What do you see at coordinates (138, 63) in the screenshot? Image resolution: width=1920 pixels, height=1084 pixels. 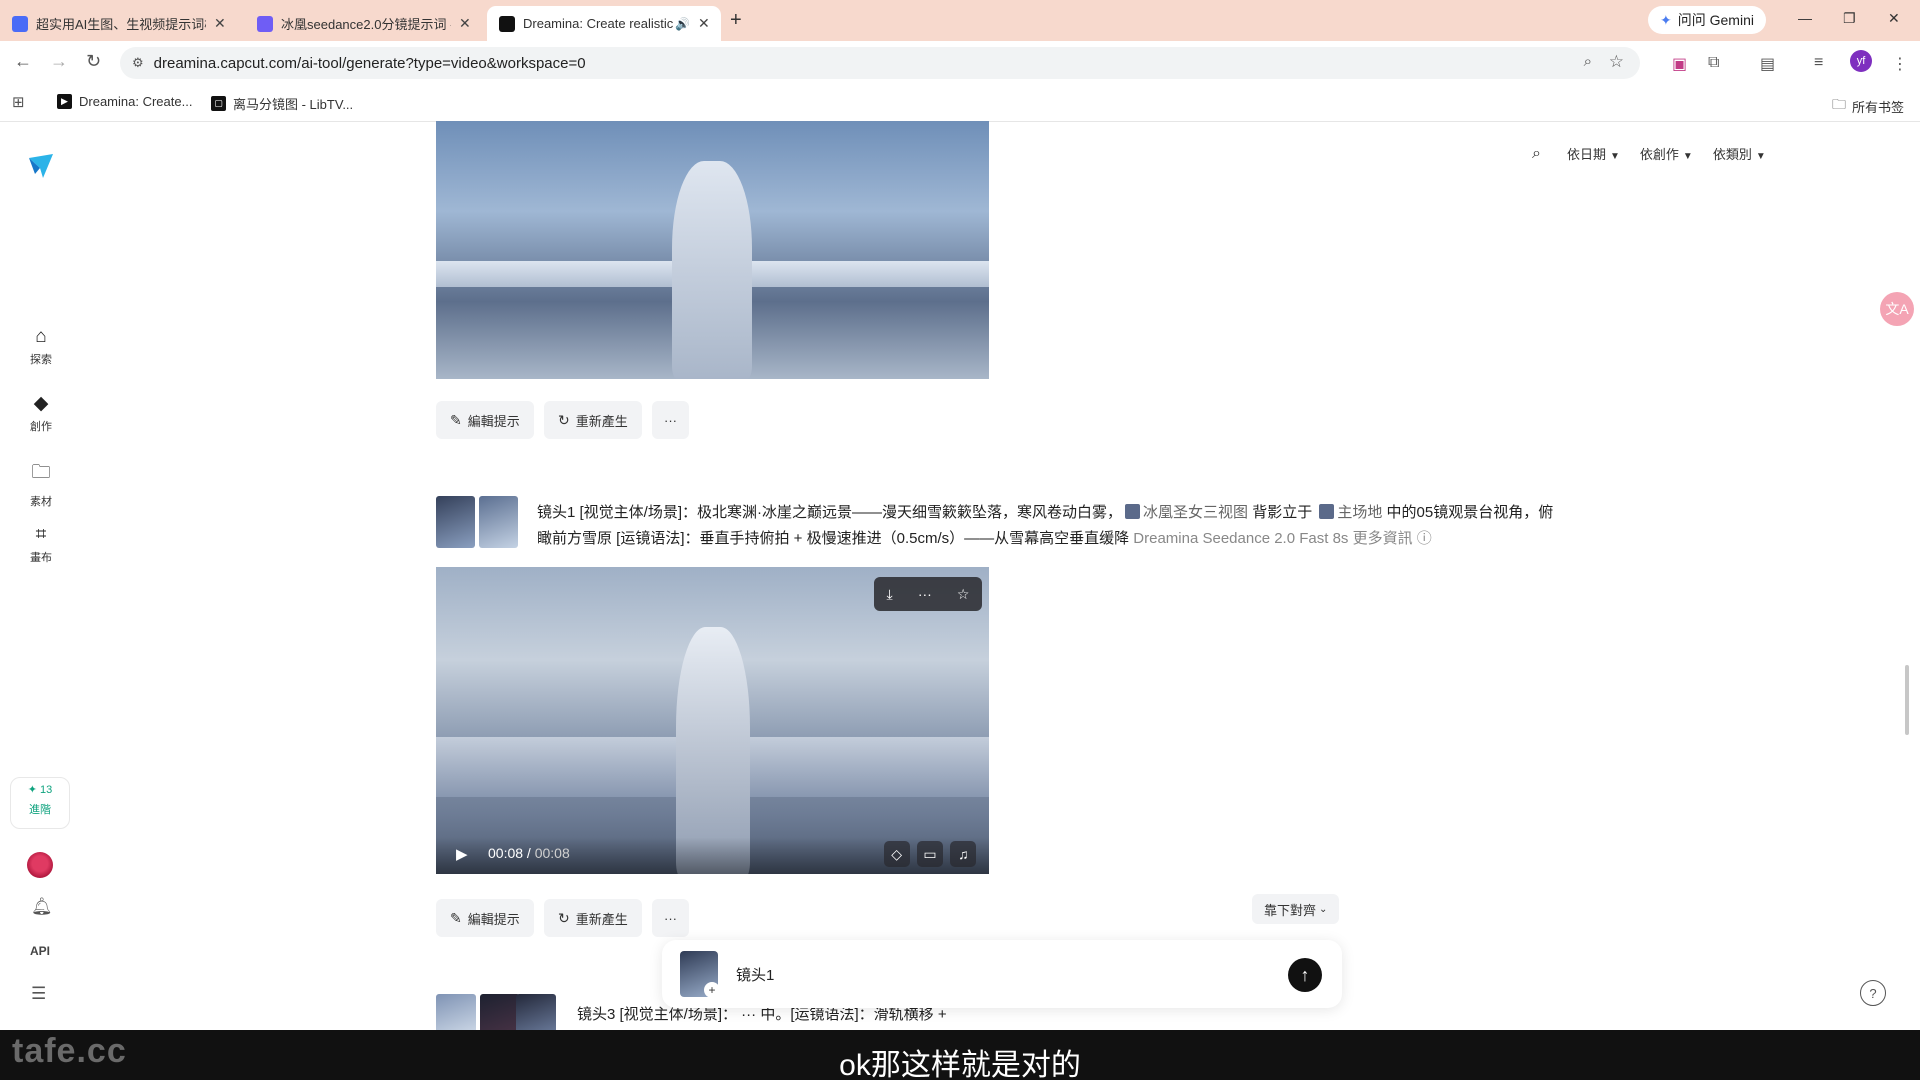 I see `site-settings-icon: ⚙` at bounding box center [138, 63].